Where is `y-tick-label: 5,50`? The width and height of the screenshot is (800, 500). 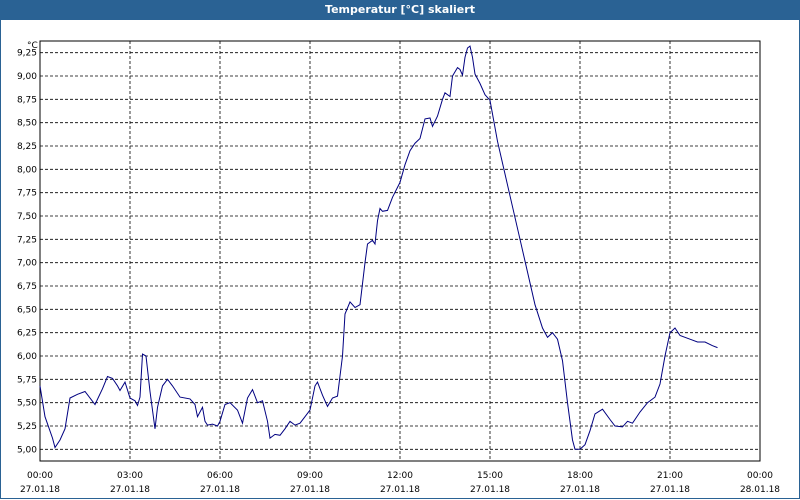
y-tick-label: 5,50 is located at coordinates (27, 404).